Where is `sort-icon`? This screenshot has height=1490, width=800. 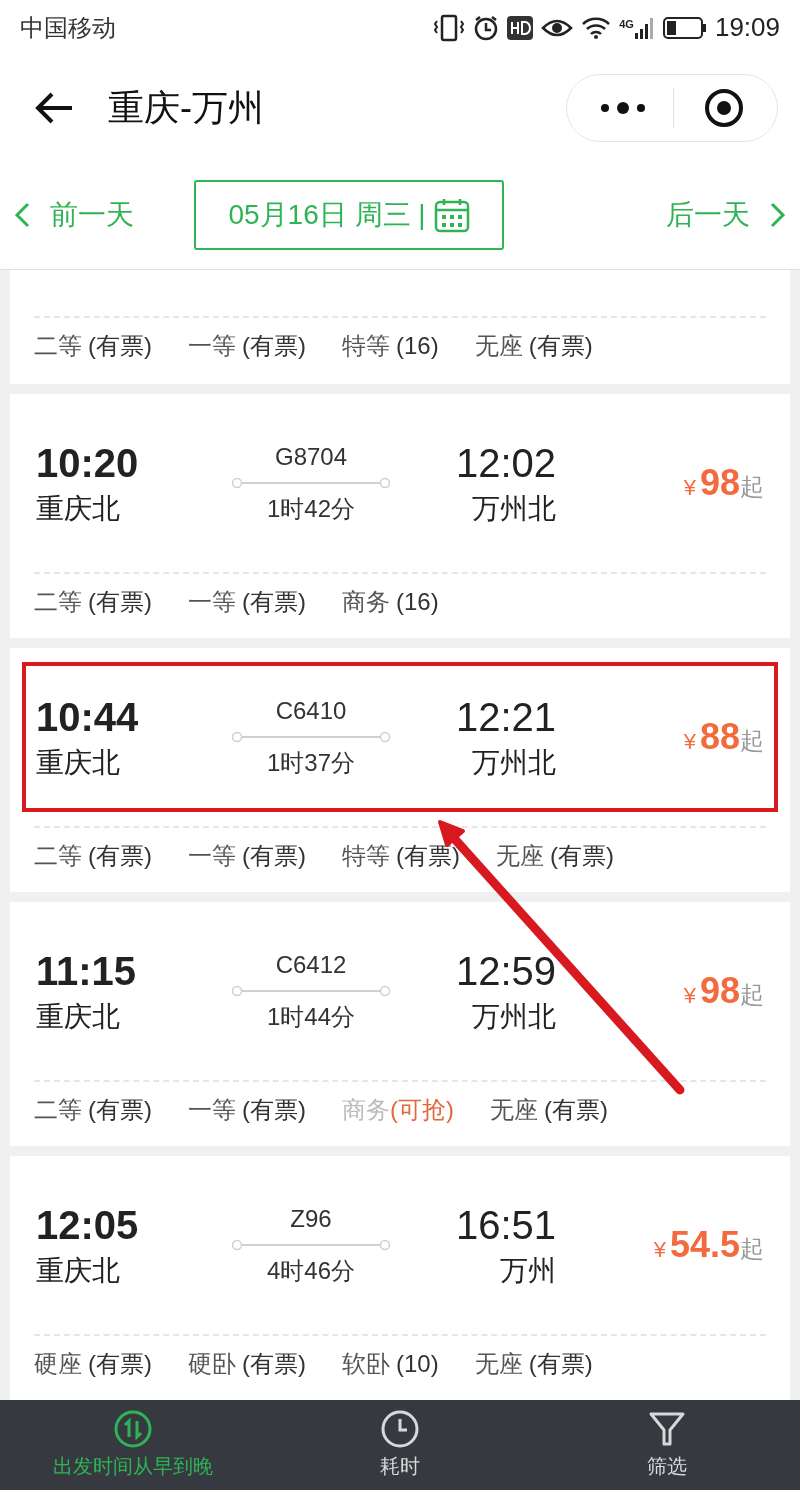
sort-icon is located at coordinates (133, 1429).